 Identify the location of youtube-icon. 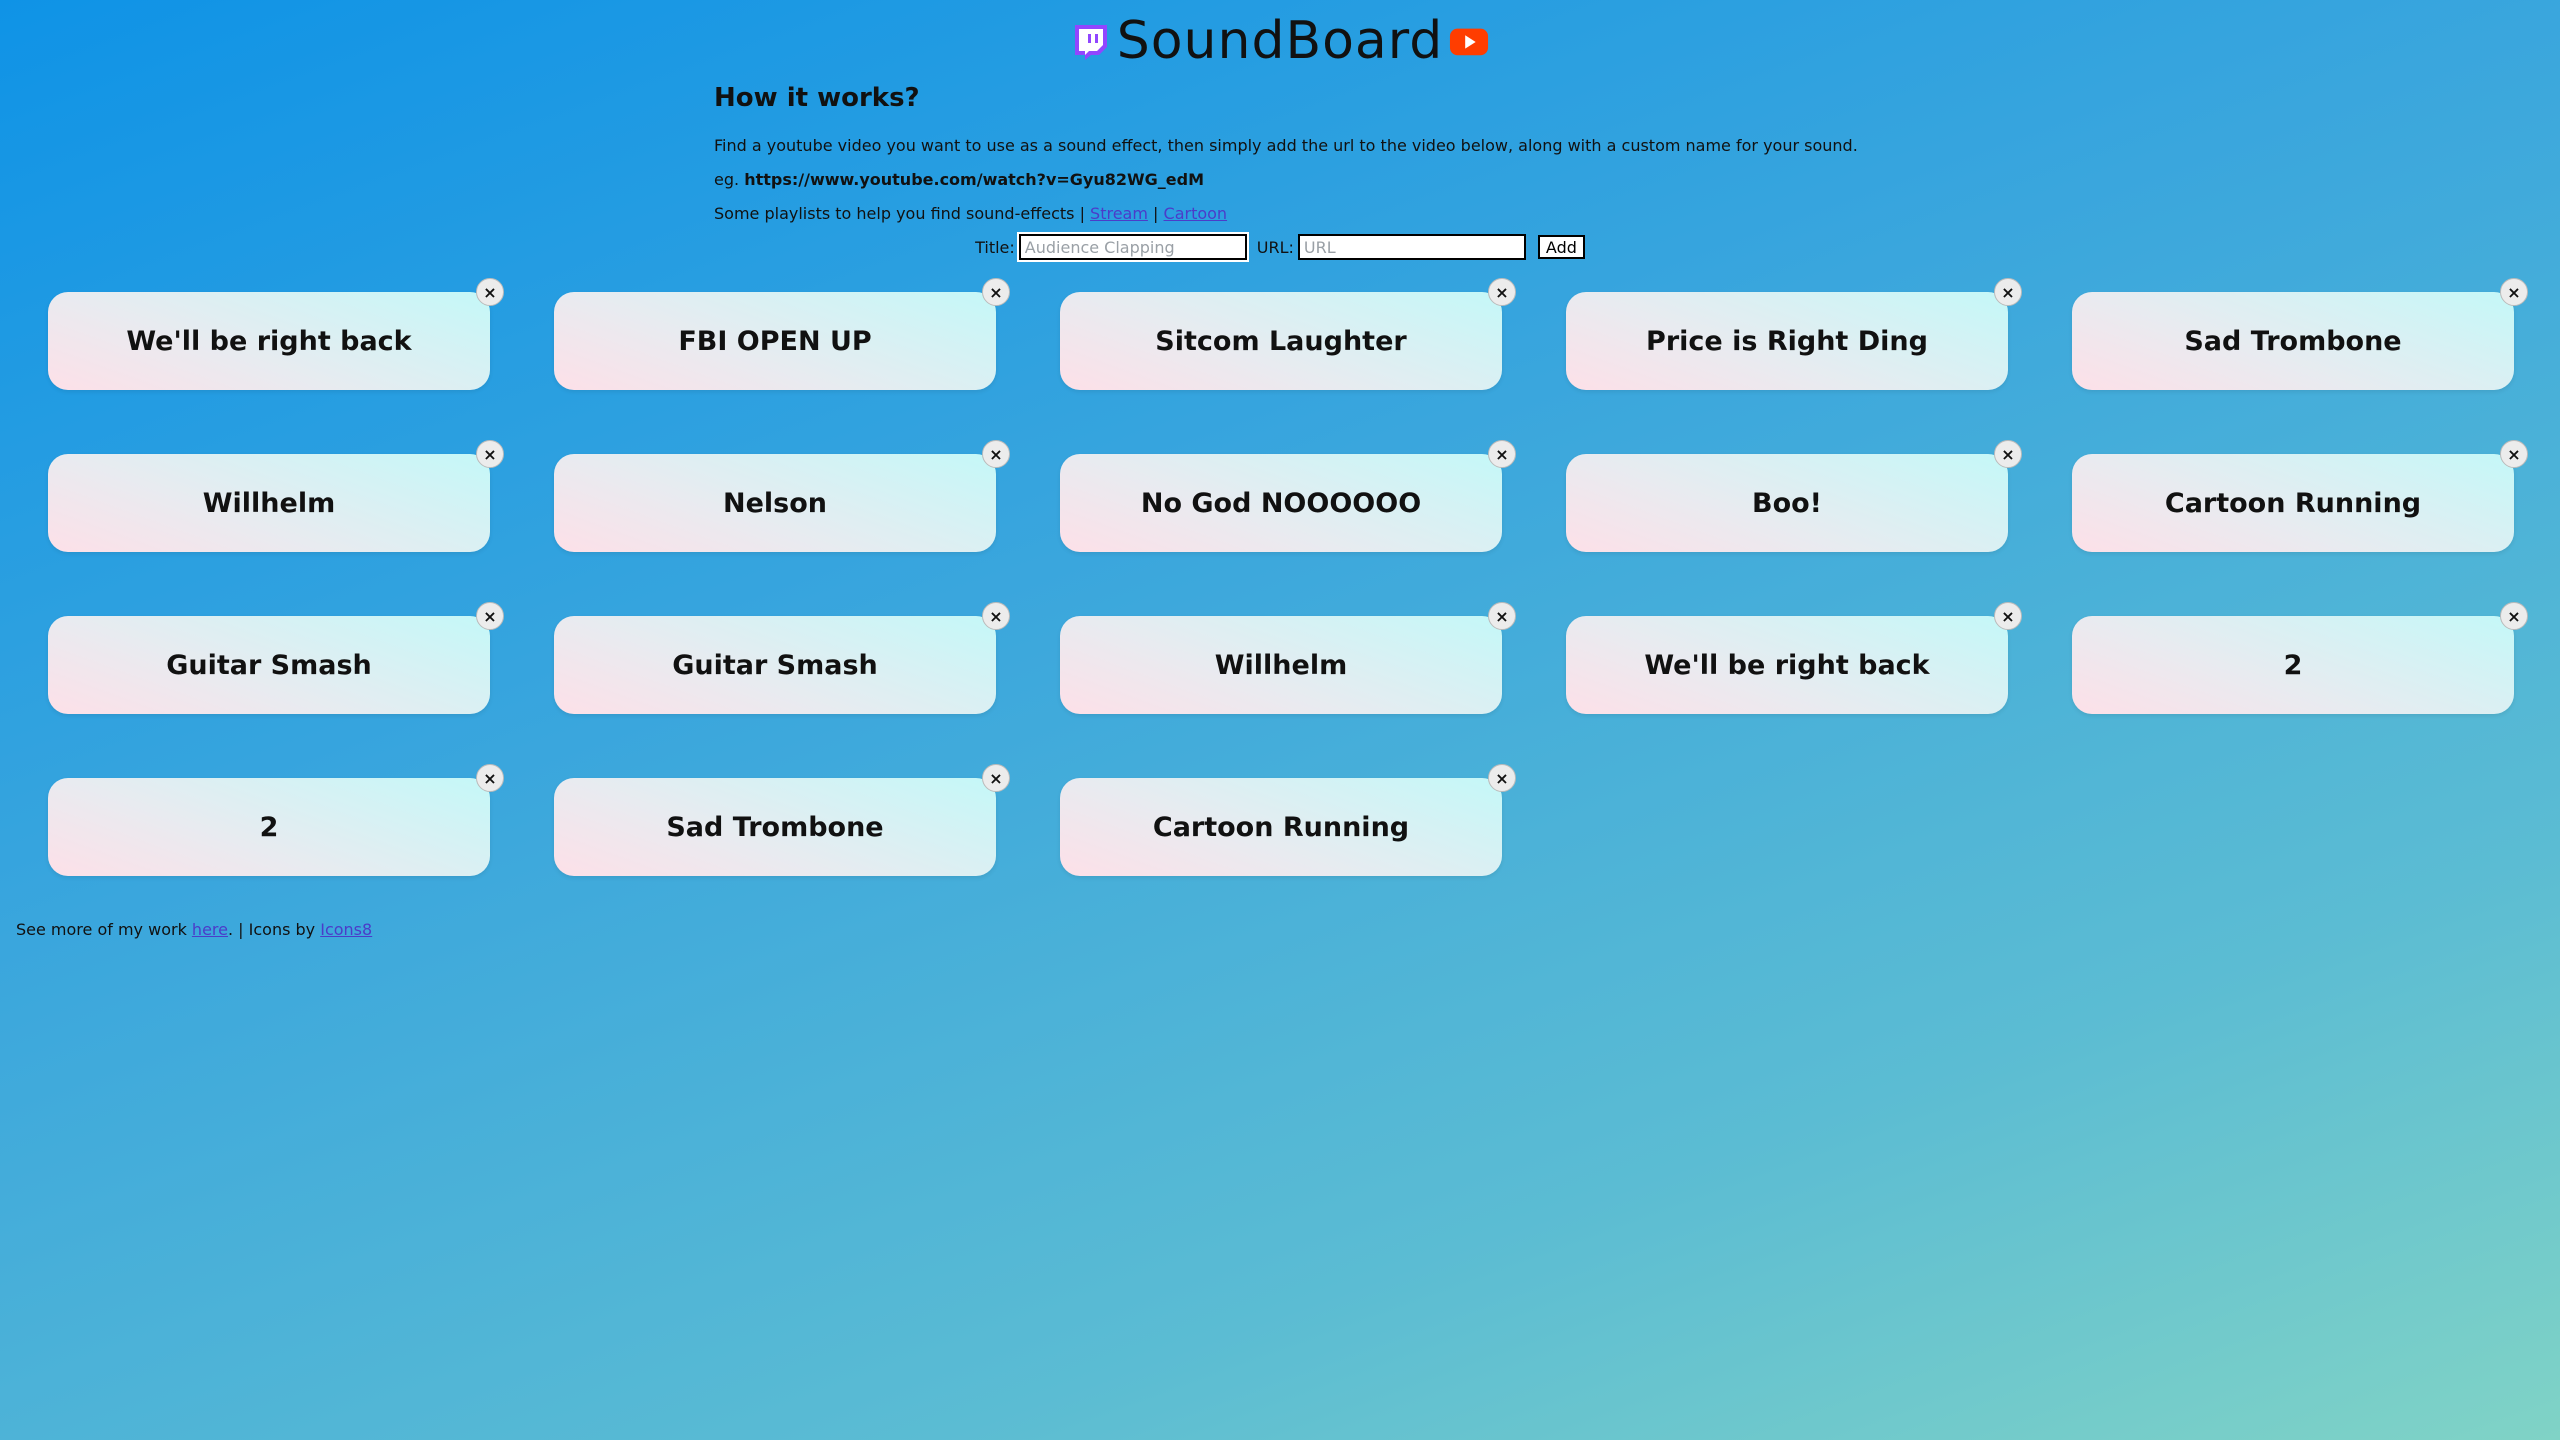
(1469, 41).